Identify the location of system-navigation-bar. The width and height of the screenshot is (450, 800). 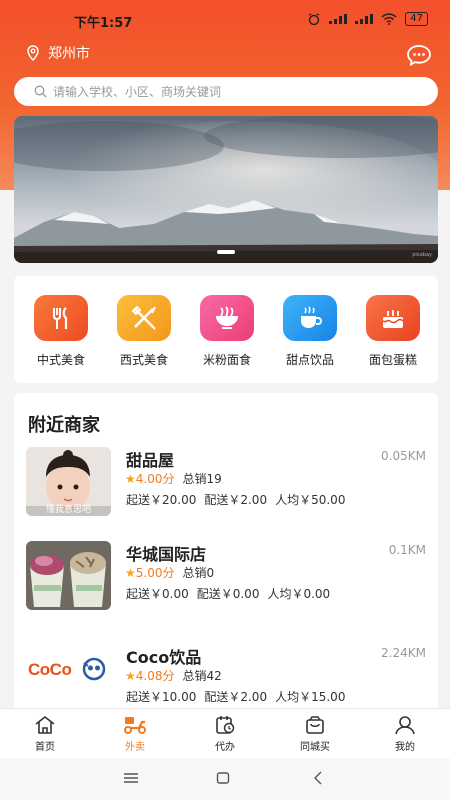
(225, 779).